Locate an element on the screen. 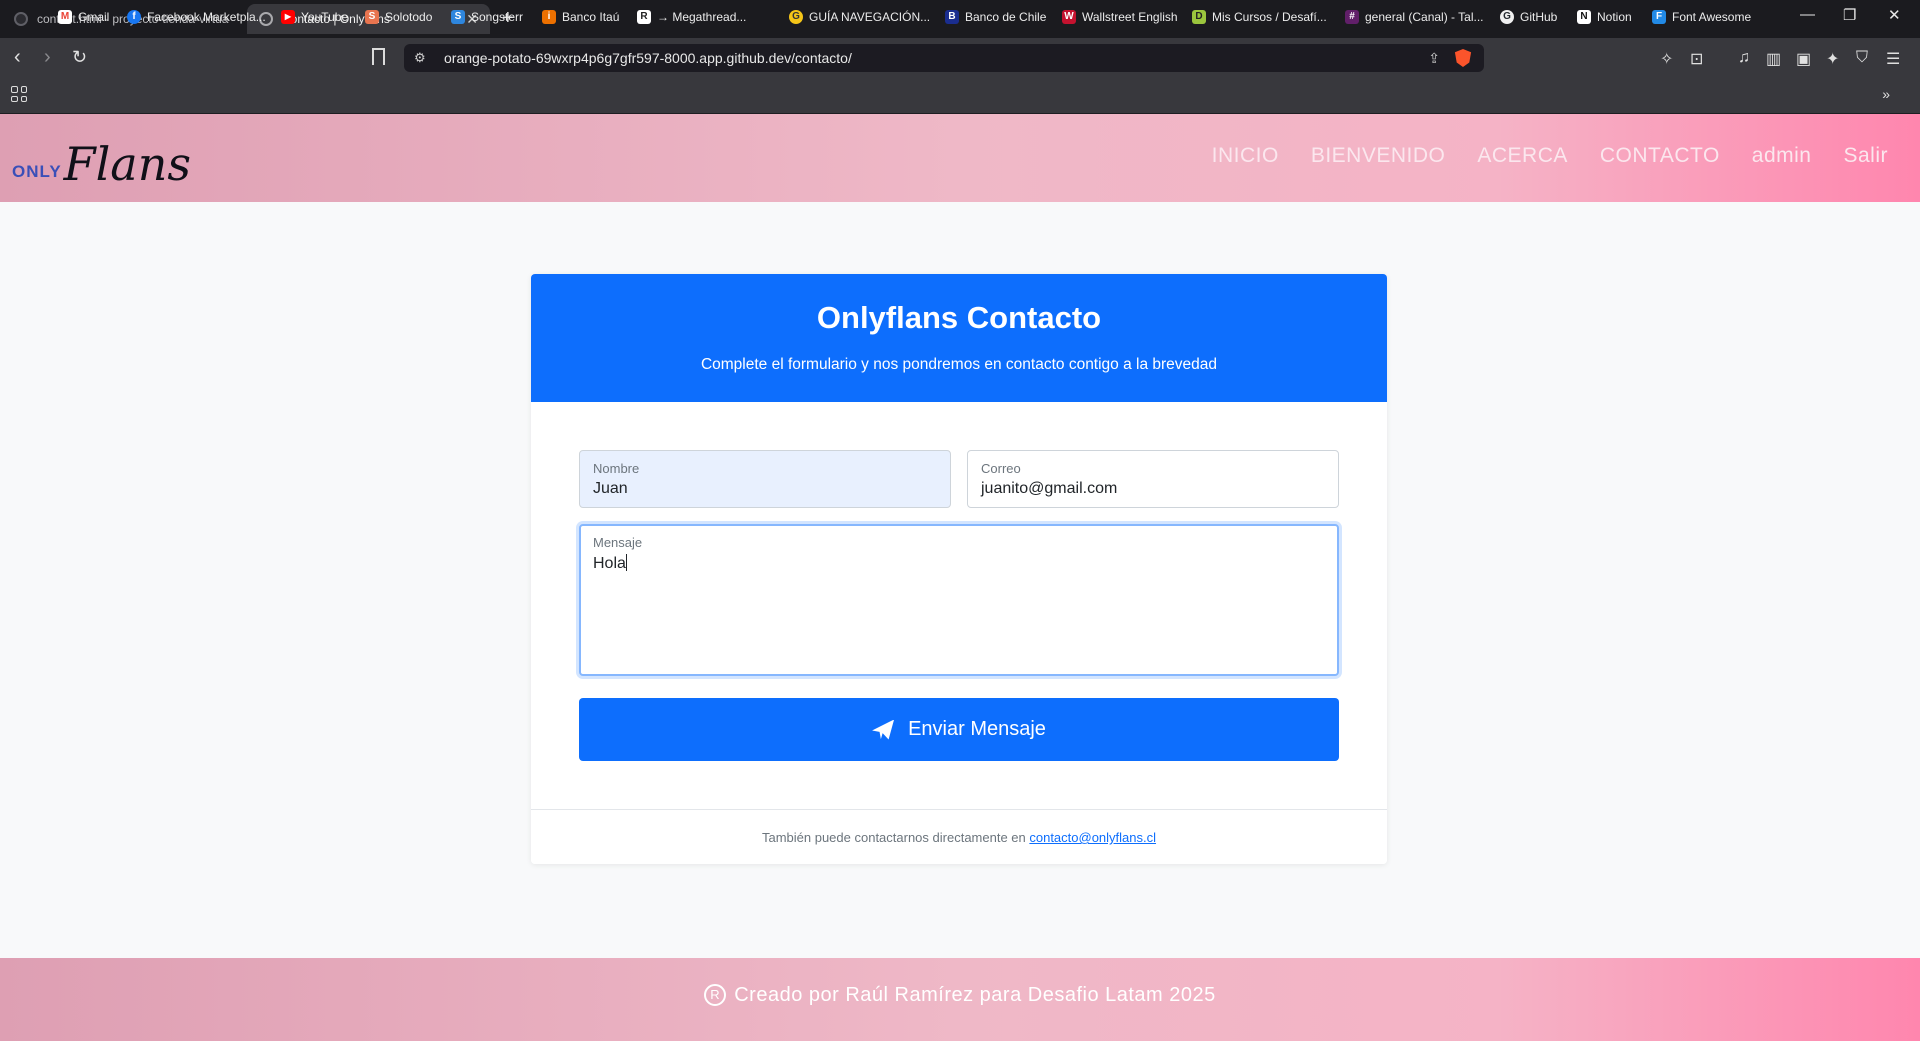 This screenshot has width=1920, height=1041. font-awesome-icon: F is located at coordinates (1659, 17).